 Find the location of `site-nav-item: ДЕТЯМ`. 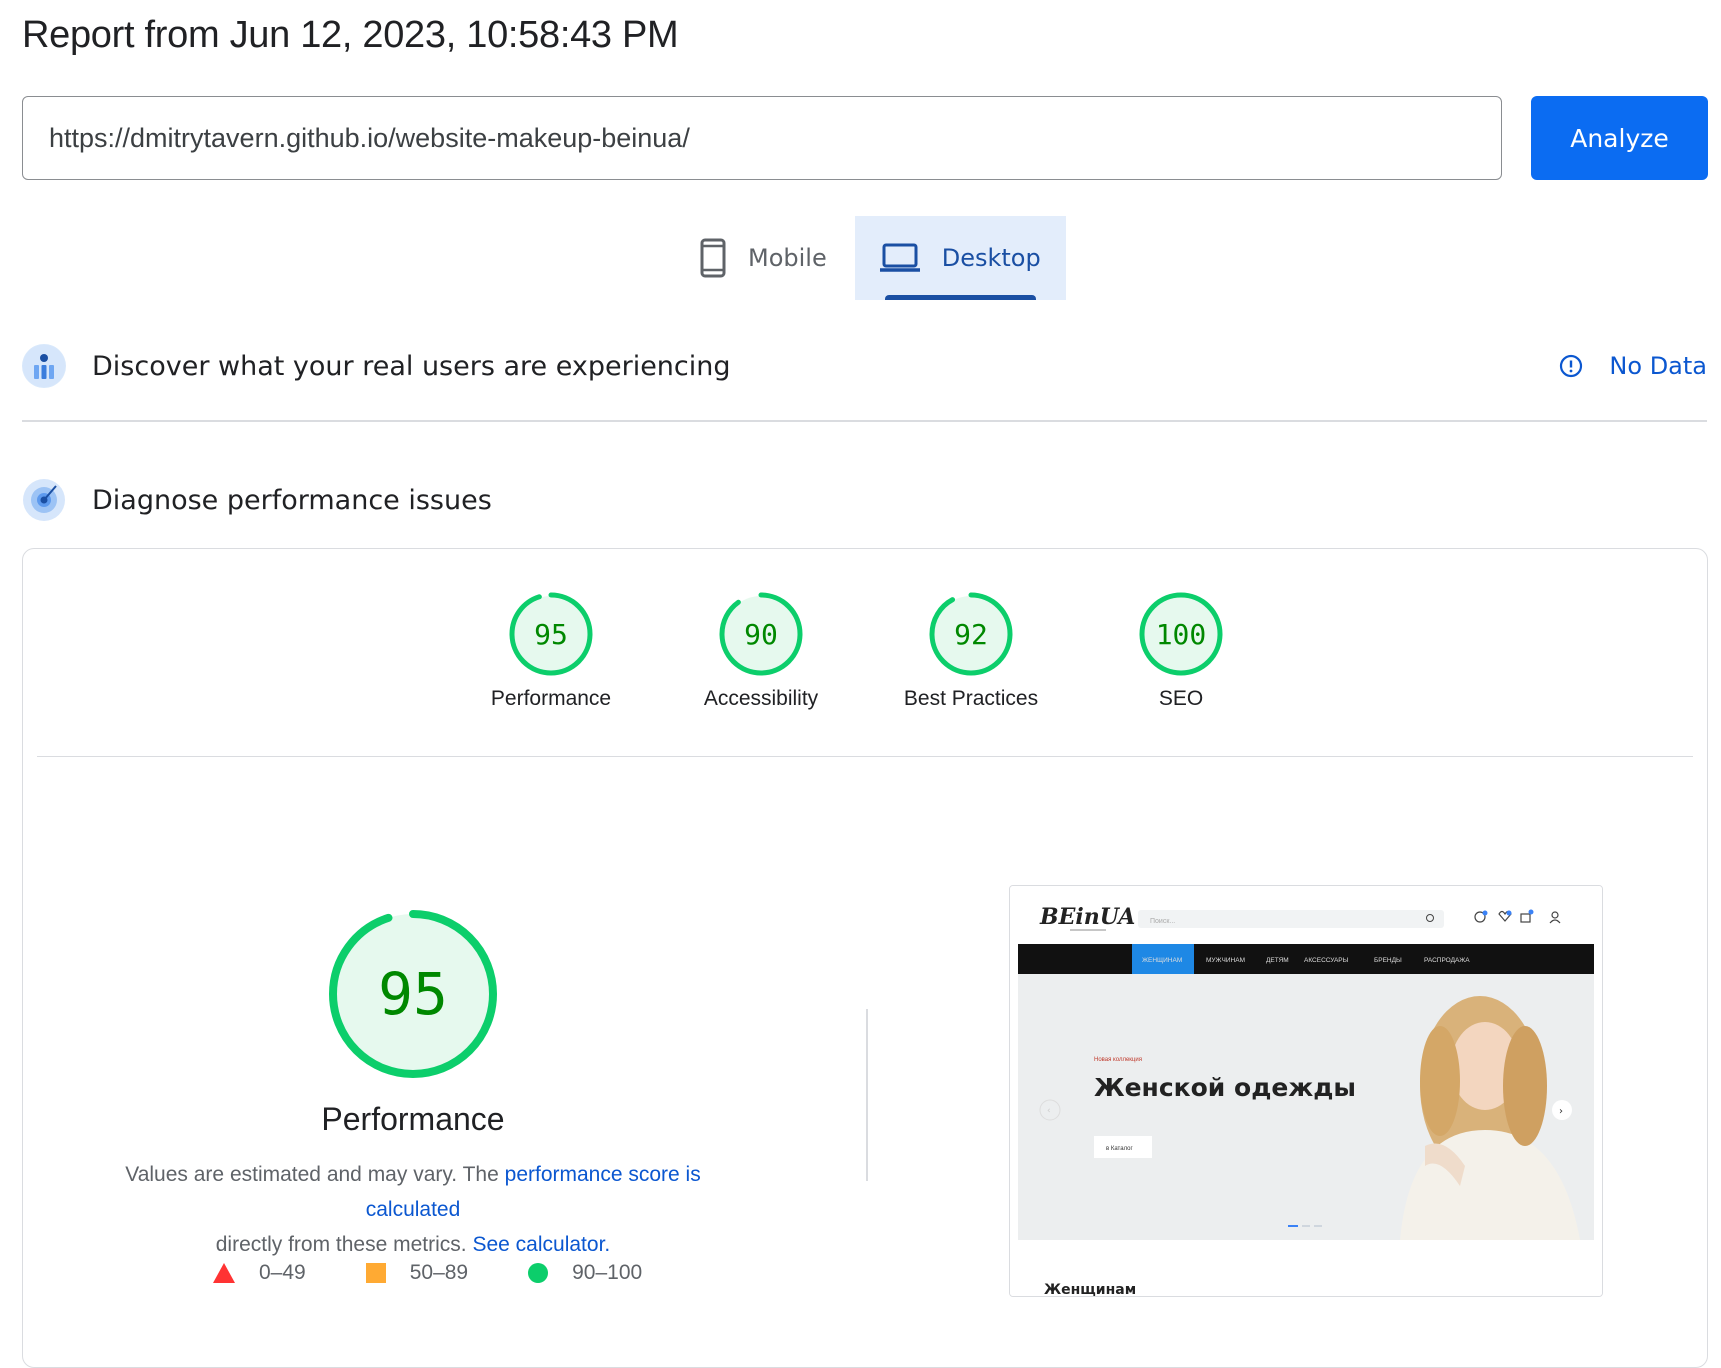

site-nav-item: ДЕТЯМ is located at coordinates (1277, 960).